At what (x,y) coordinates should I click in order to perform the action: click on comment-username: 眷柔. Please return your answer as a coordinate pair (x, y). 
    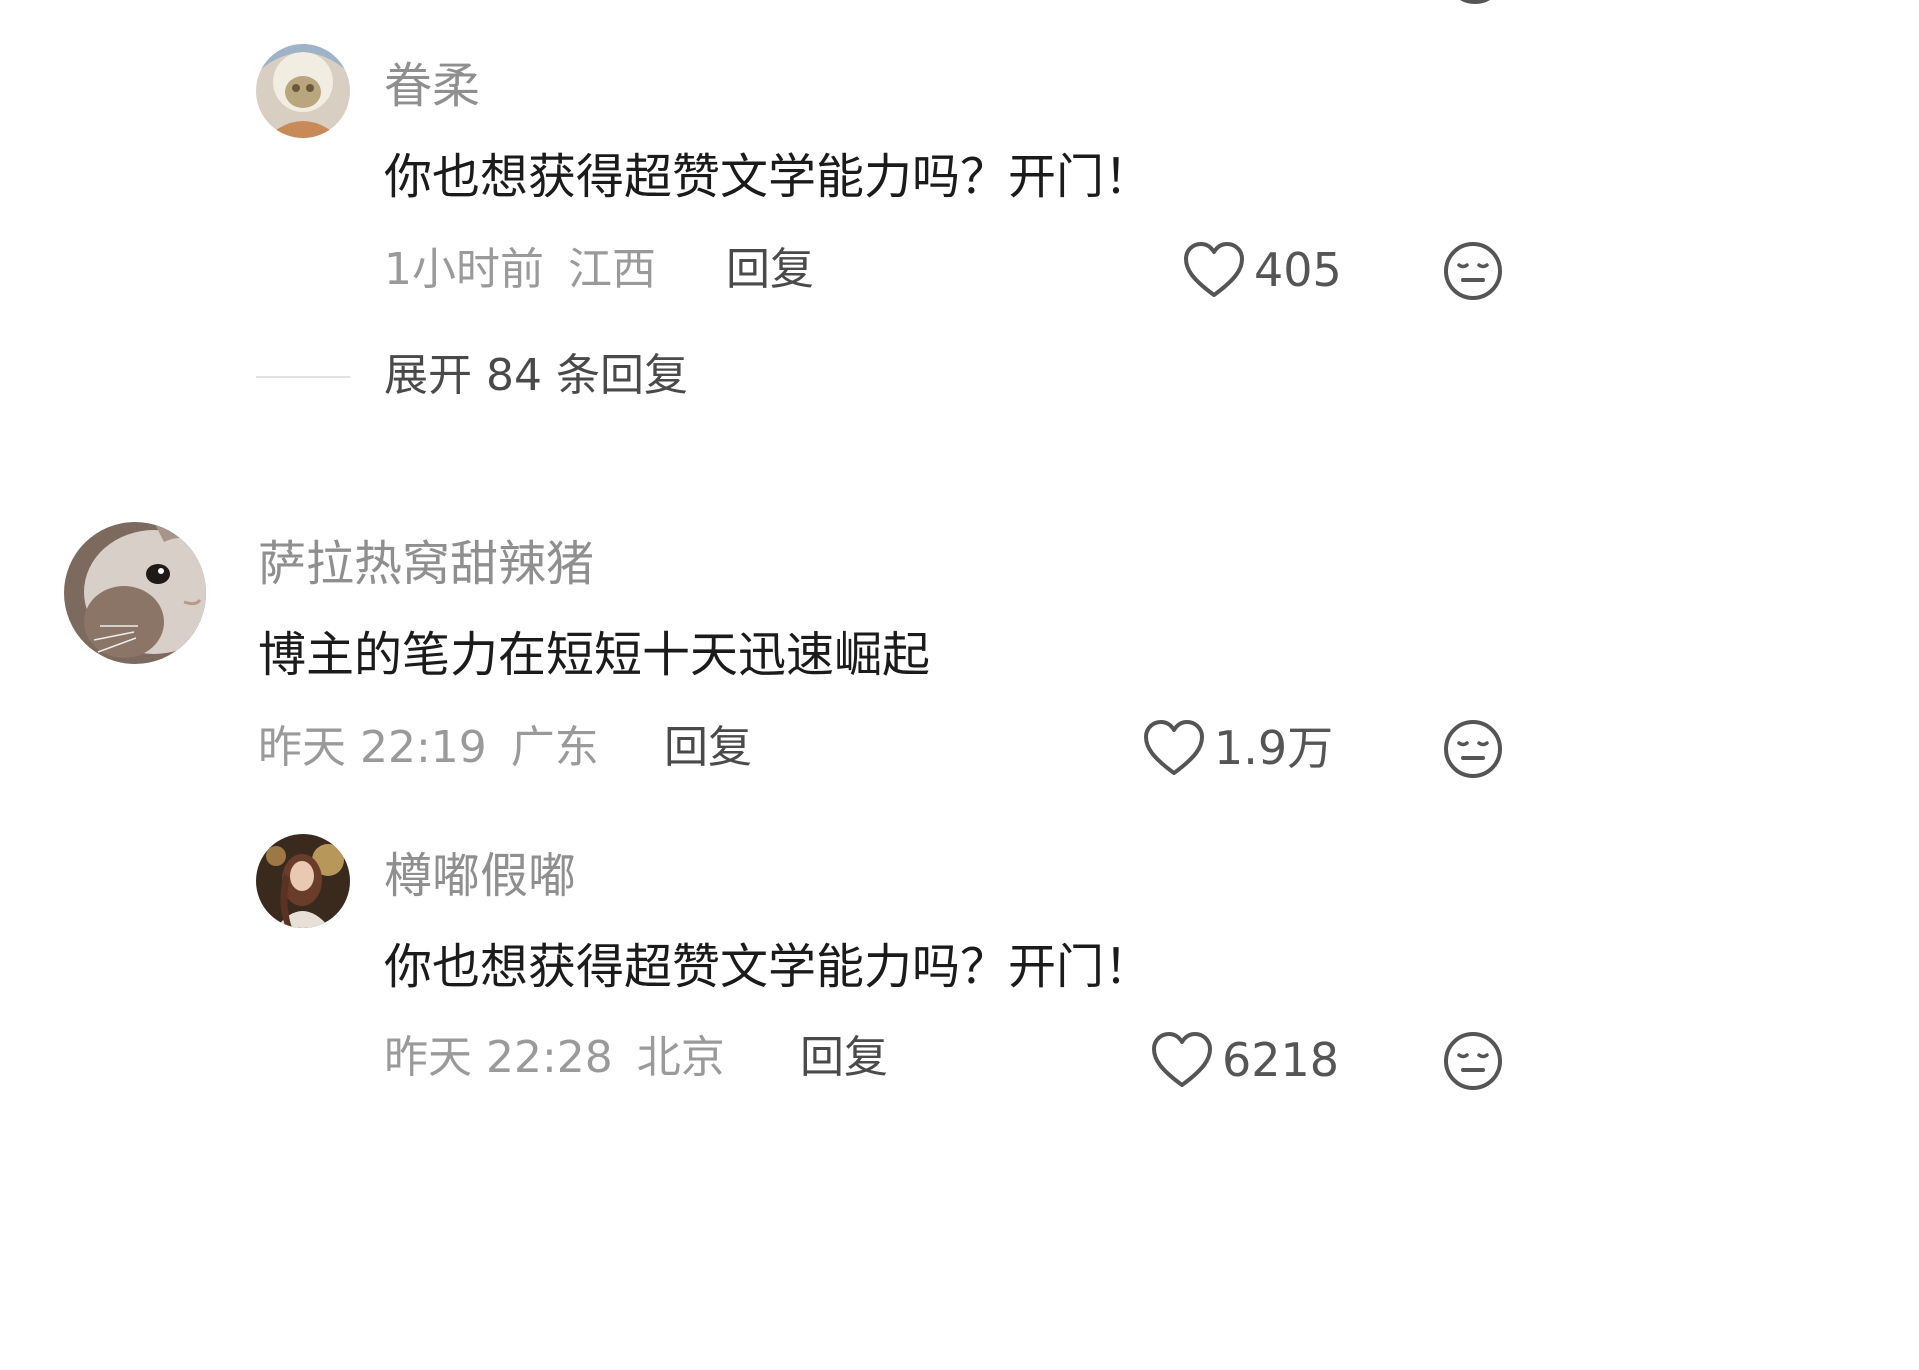
    Looking at the image, I should click on (432, 86).